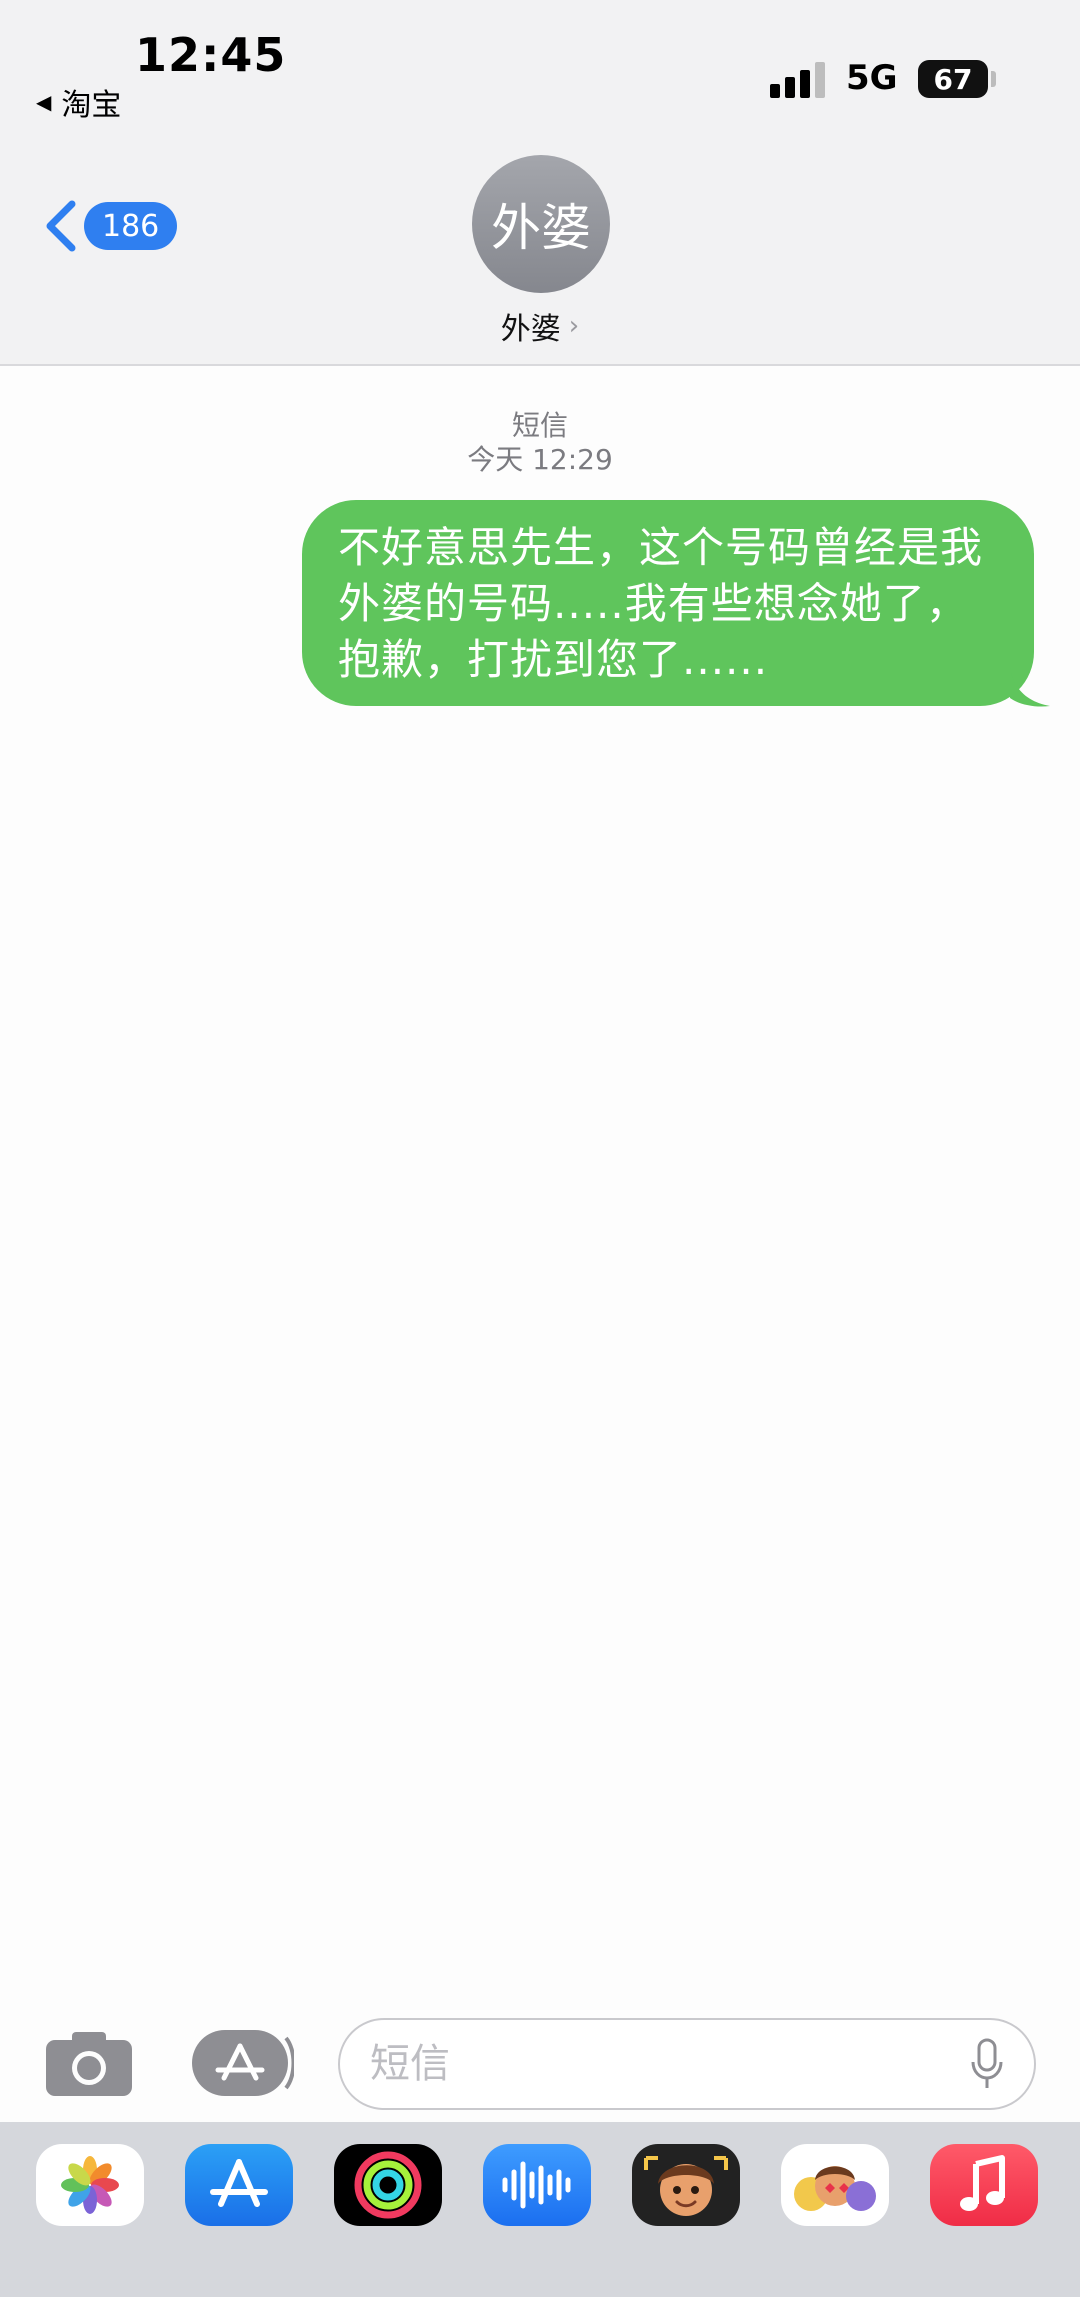  What do you see at coordinates (388, 2185) in the screenshot?
I see `fitness-icon` at bounding box center [388, 2185].